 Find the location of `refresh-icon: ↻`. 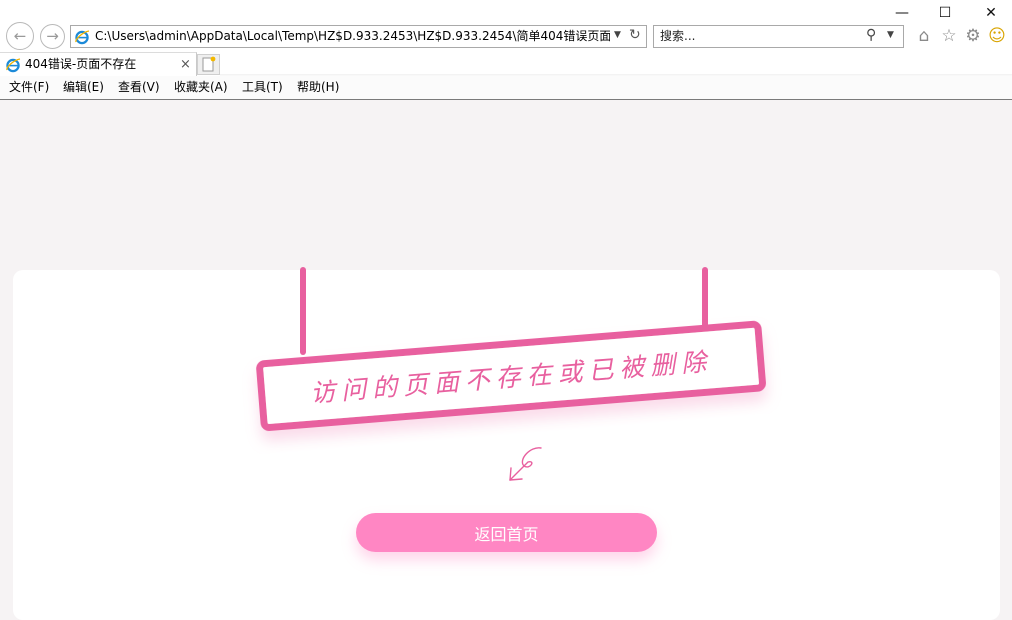

refresh-icon: ↻ is located at coordinates (635, 35).